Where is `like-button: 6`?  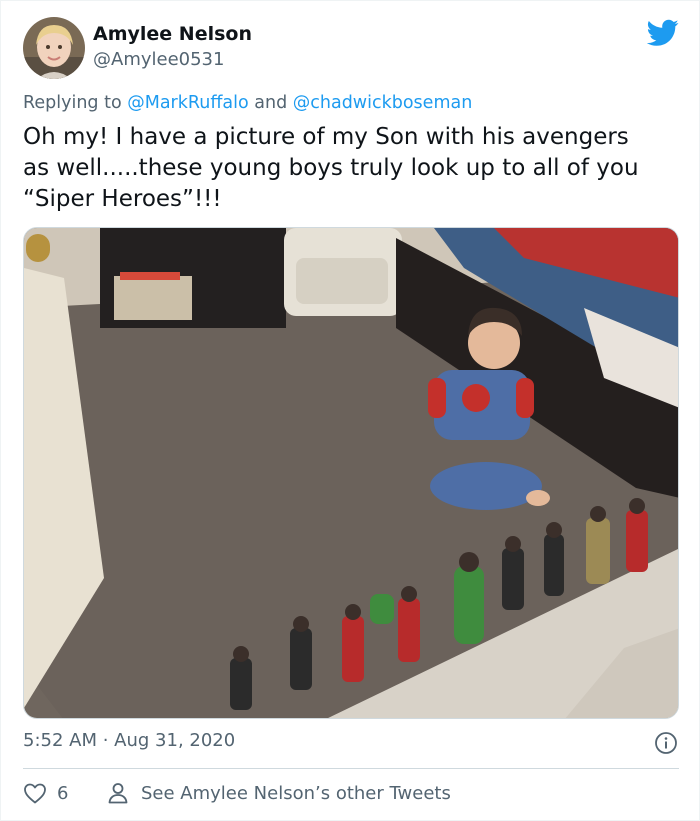
like-button: 6 is located at coordinates (45, 793).